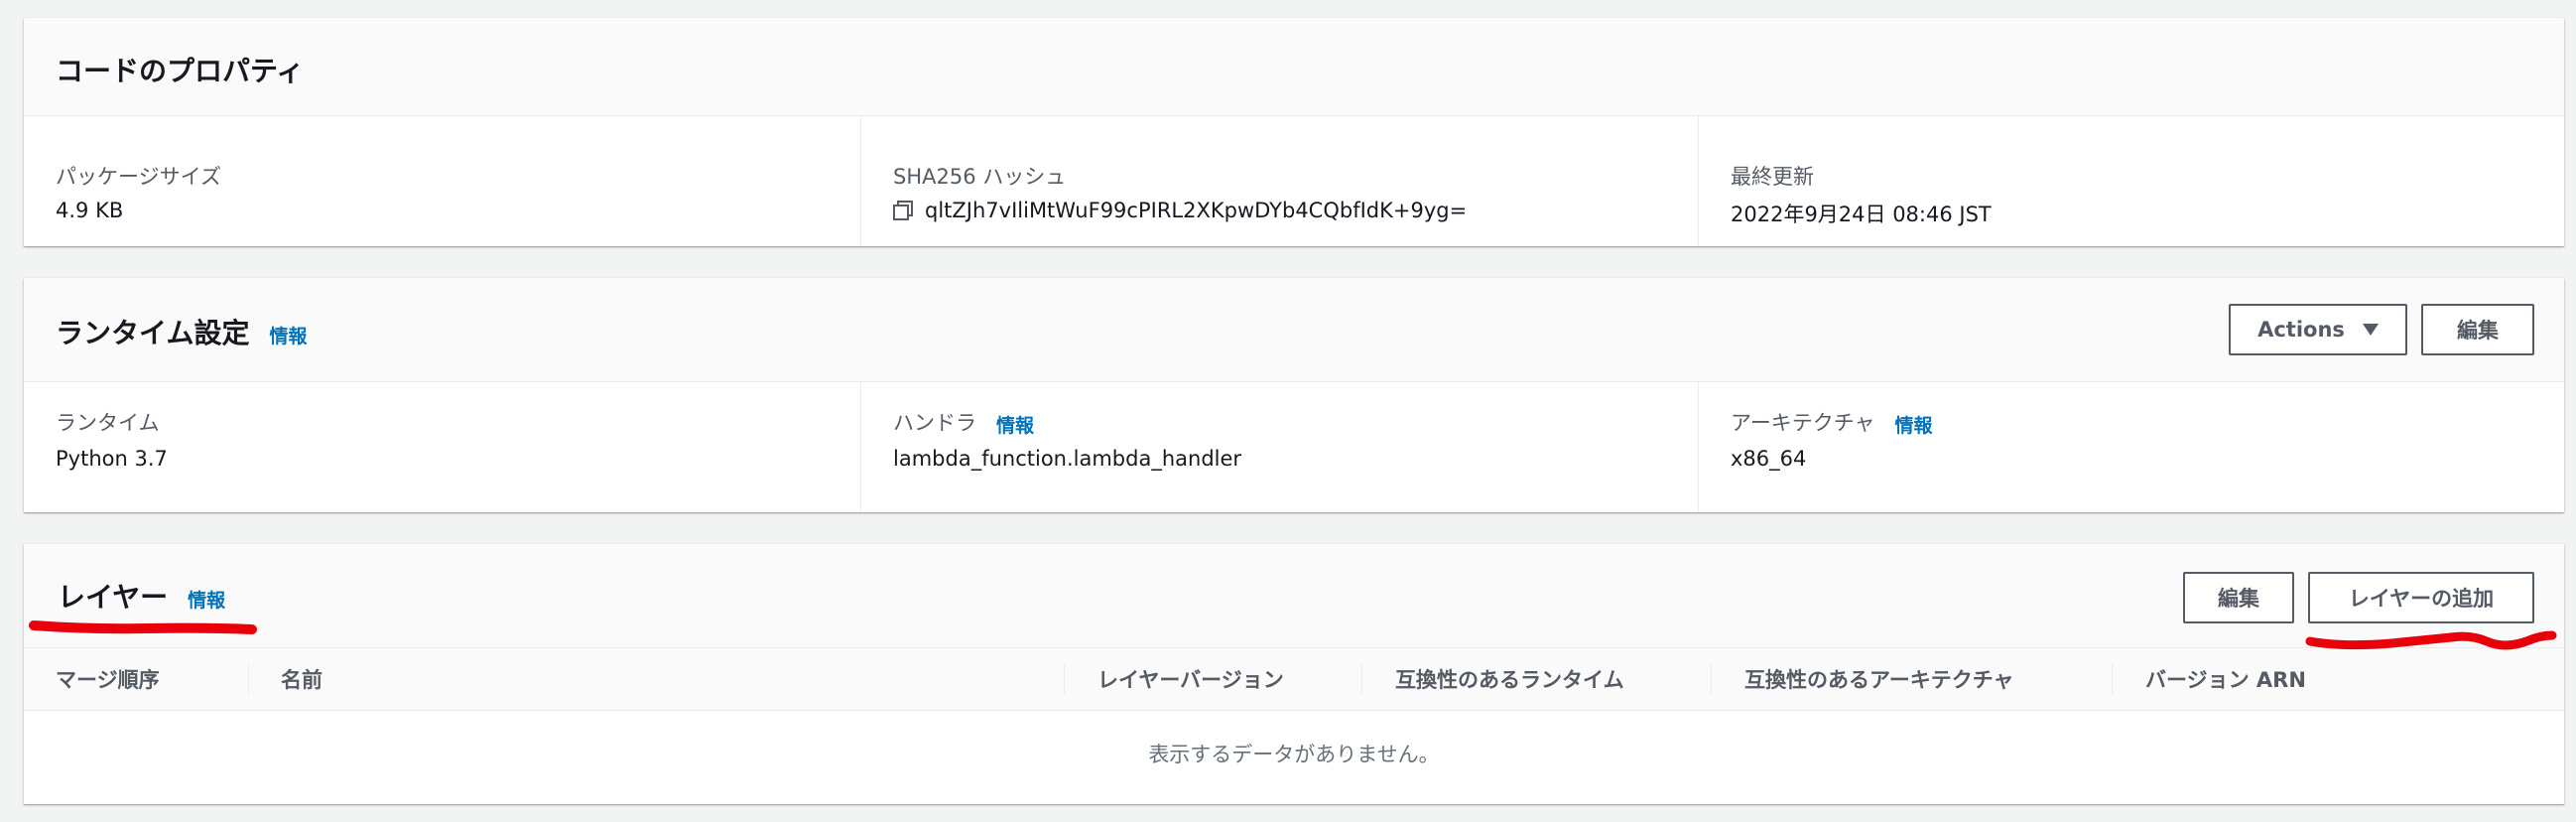 The height and width of the screenshot is (822, 2576). What do you see at coordinates (442, 180) in the screenshot?
I see `package-size-field: パッケージサイズ 4.9 KB` at bounding box center [442, 180].